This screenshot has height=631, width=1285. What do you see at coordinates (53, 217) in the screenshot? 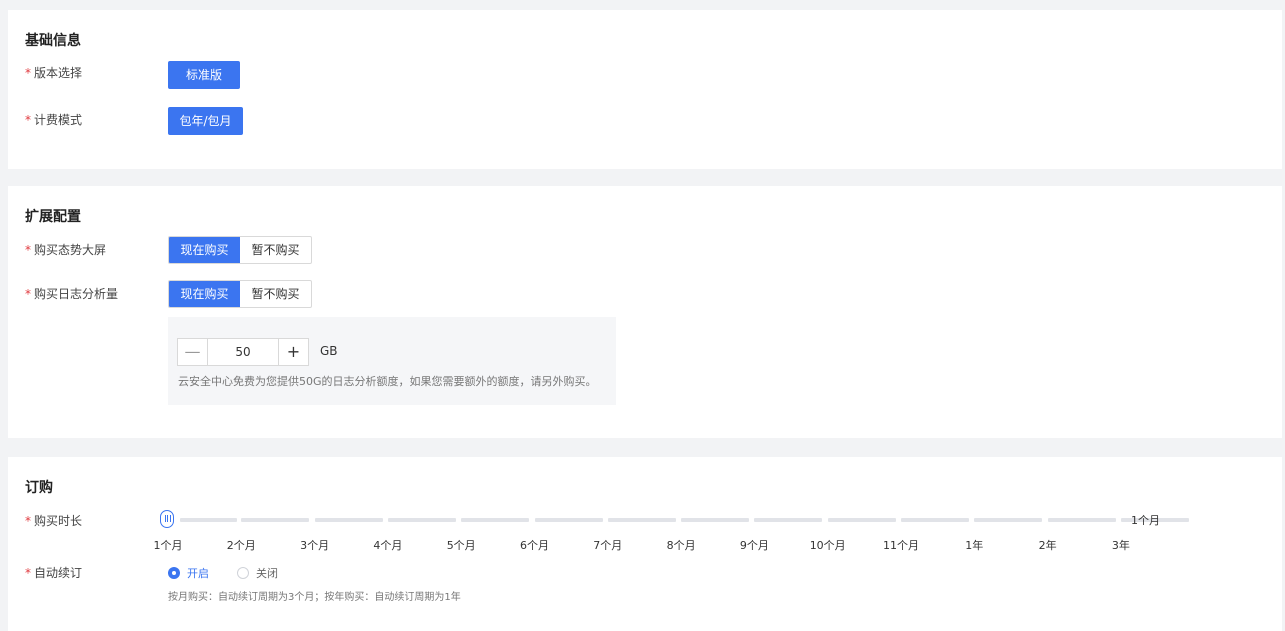
I see `extension-config-title: 扩展配置` at bounding box center [53, 217].